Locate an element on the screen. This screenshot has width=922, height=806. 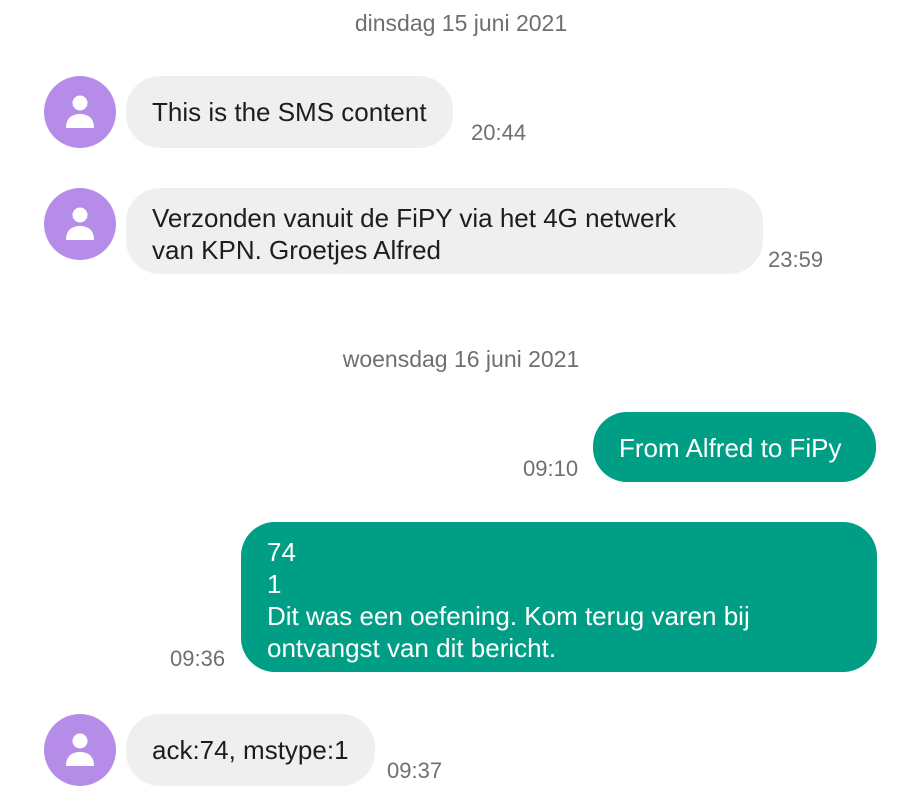
message-bubble: ack:74, mstype:1 is located at coordinates (250, 750).